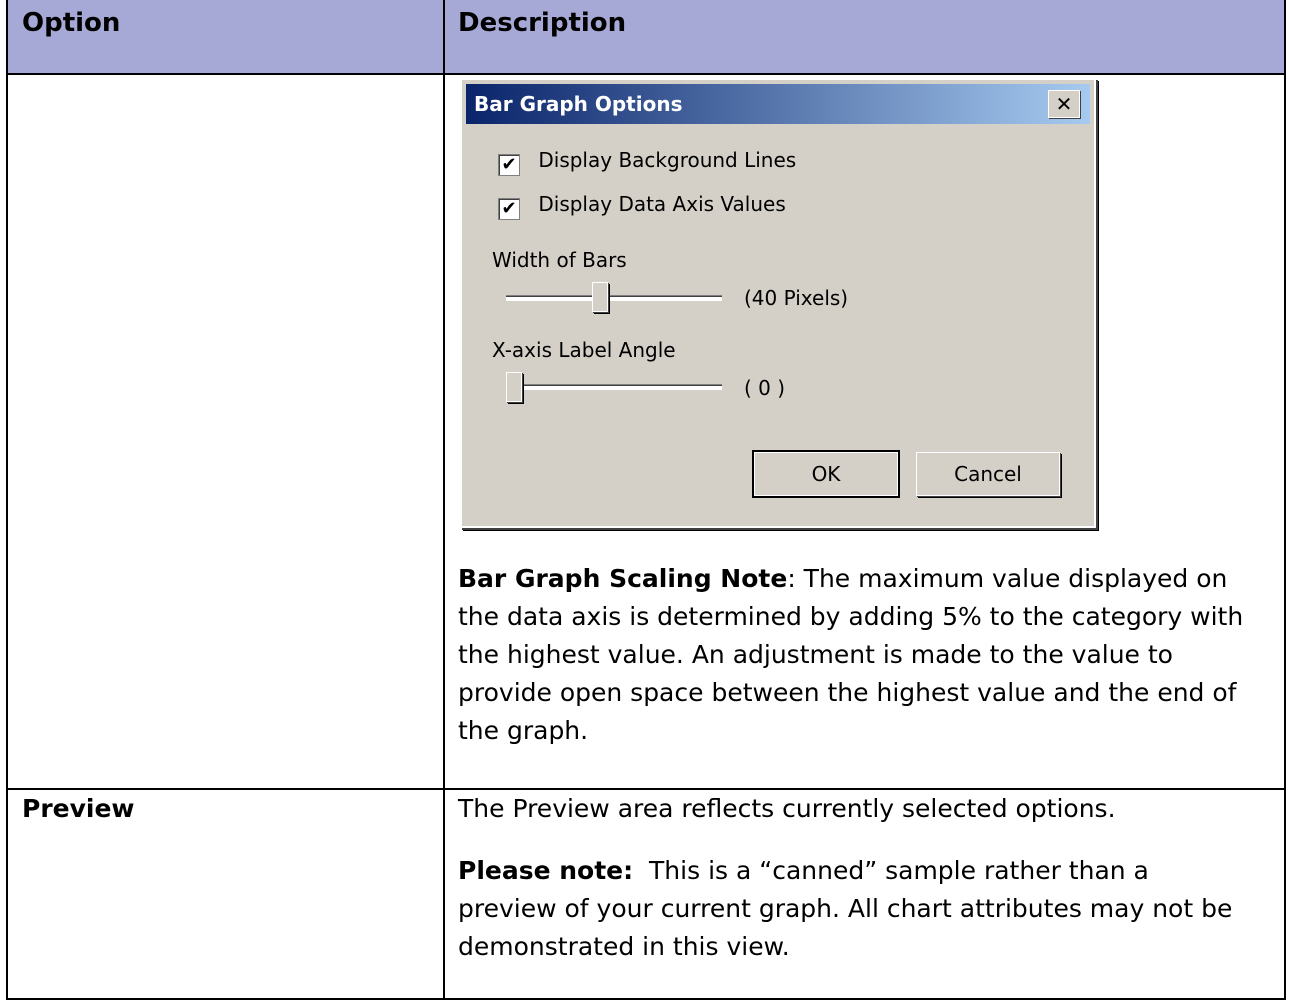 This screenshot has height=1000, width=1290. Describe the element at coordinates (509, 209) in the screenshot. I see `axis-values-checkbox: ✔` at that location.